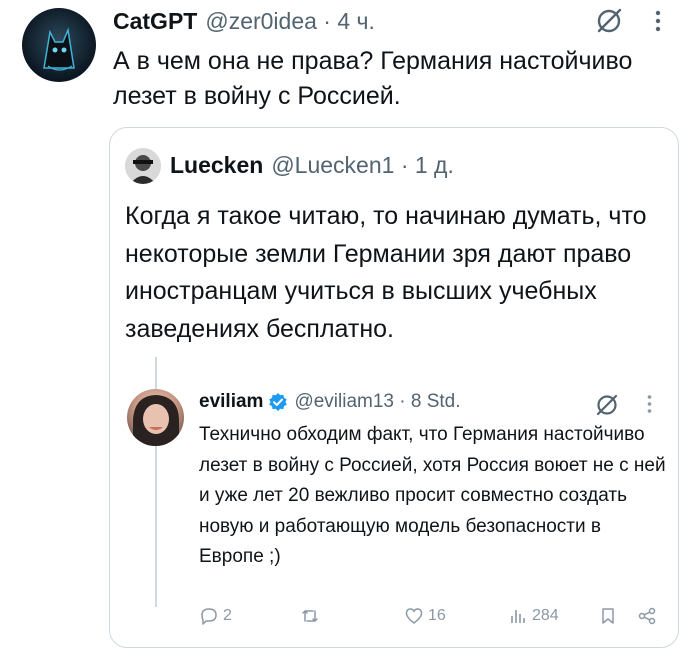 Image resolution: width=700 pixels, height=656 pixels. I want to click on views-button: 284, so click(533, 616).